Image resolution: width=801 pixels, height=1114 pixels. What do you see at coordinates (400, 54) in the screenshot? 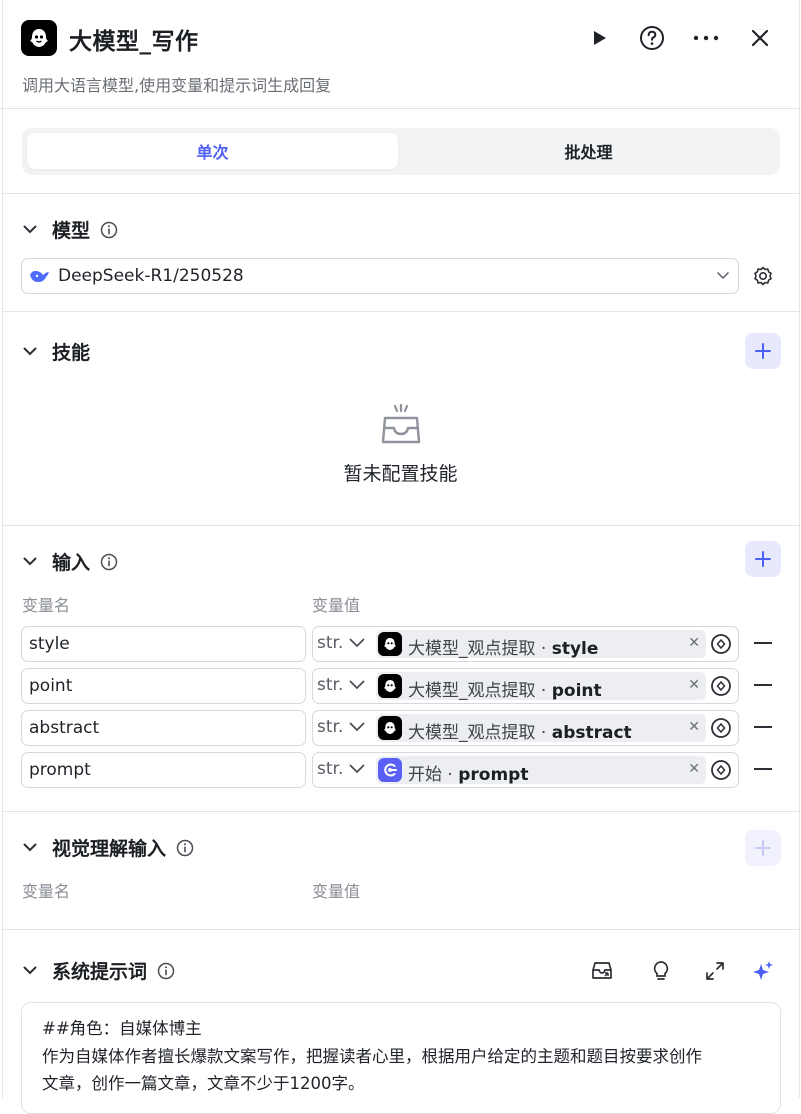
I see `panel-header: 大模型_写作 调用大语言模型,使用变量和提示词生成回复` at bounding box center [400, 54].